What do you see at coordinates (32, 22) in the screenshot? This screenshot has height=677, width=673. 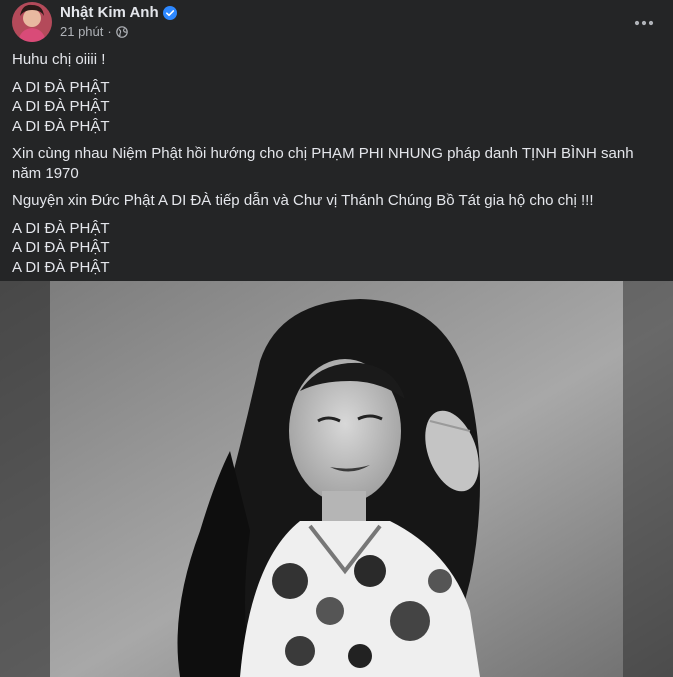 I see `author-avatar` at bounding box center [32, 22].